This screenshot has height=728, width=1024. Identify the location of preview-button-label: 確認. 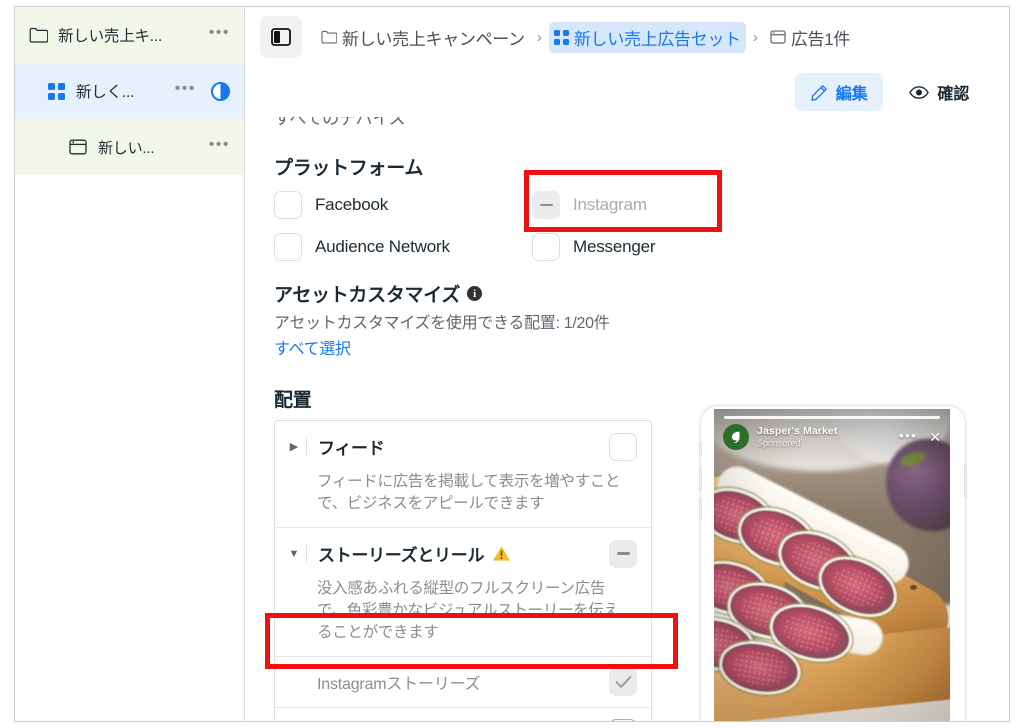
(953, 94).